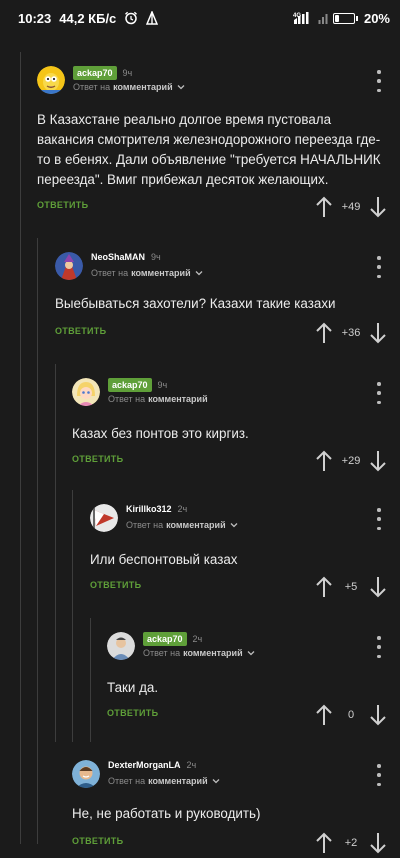  Describe the element at coordinates (303, 18) in the screenshot. I see `signal-icon: 4G` at that location.